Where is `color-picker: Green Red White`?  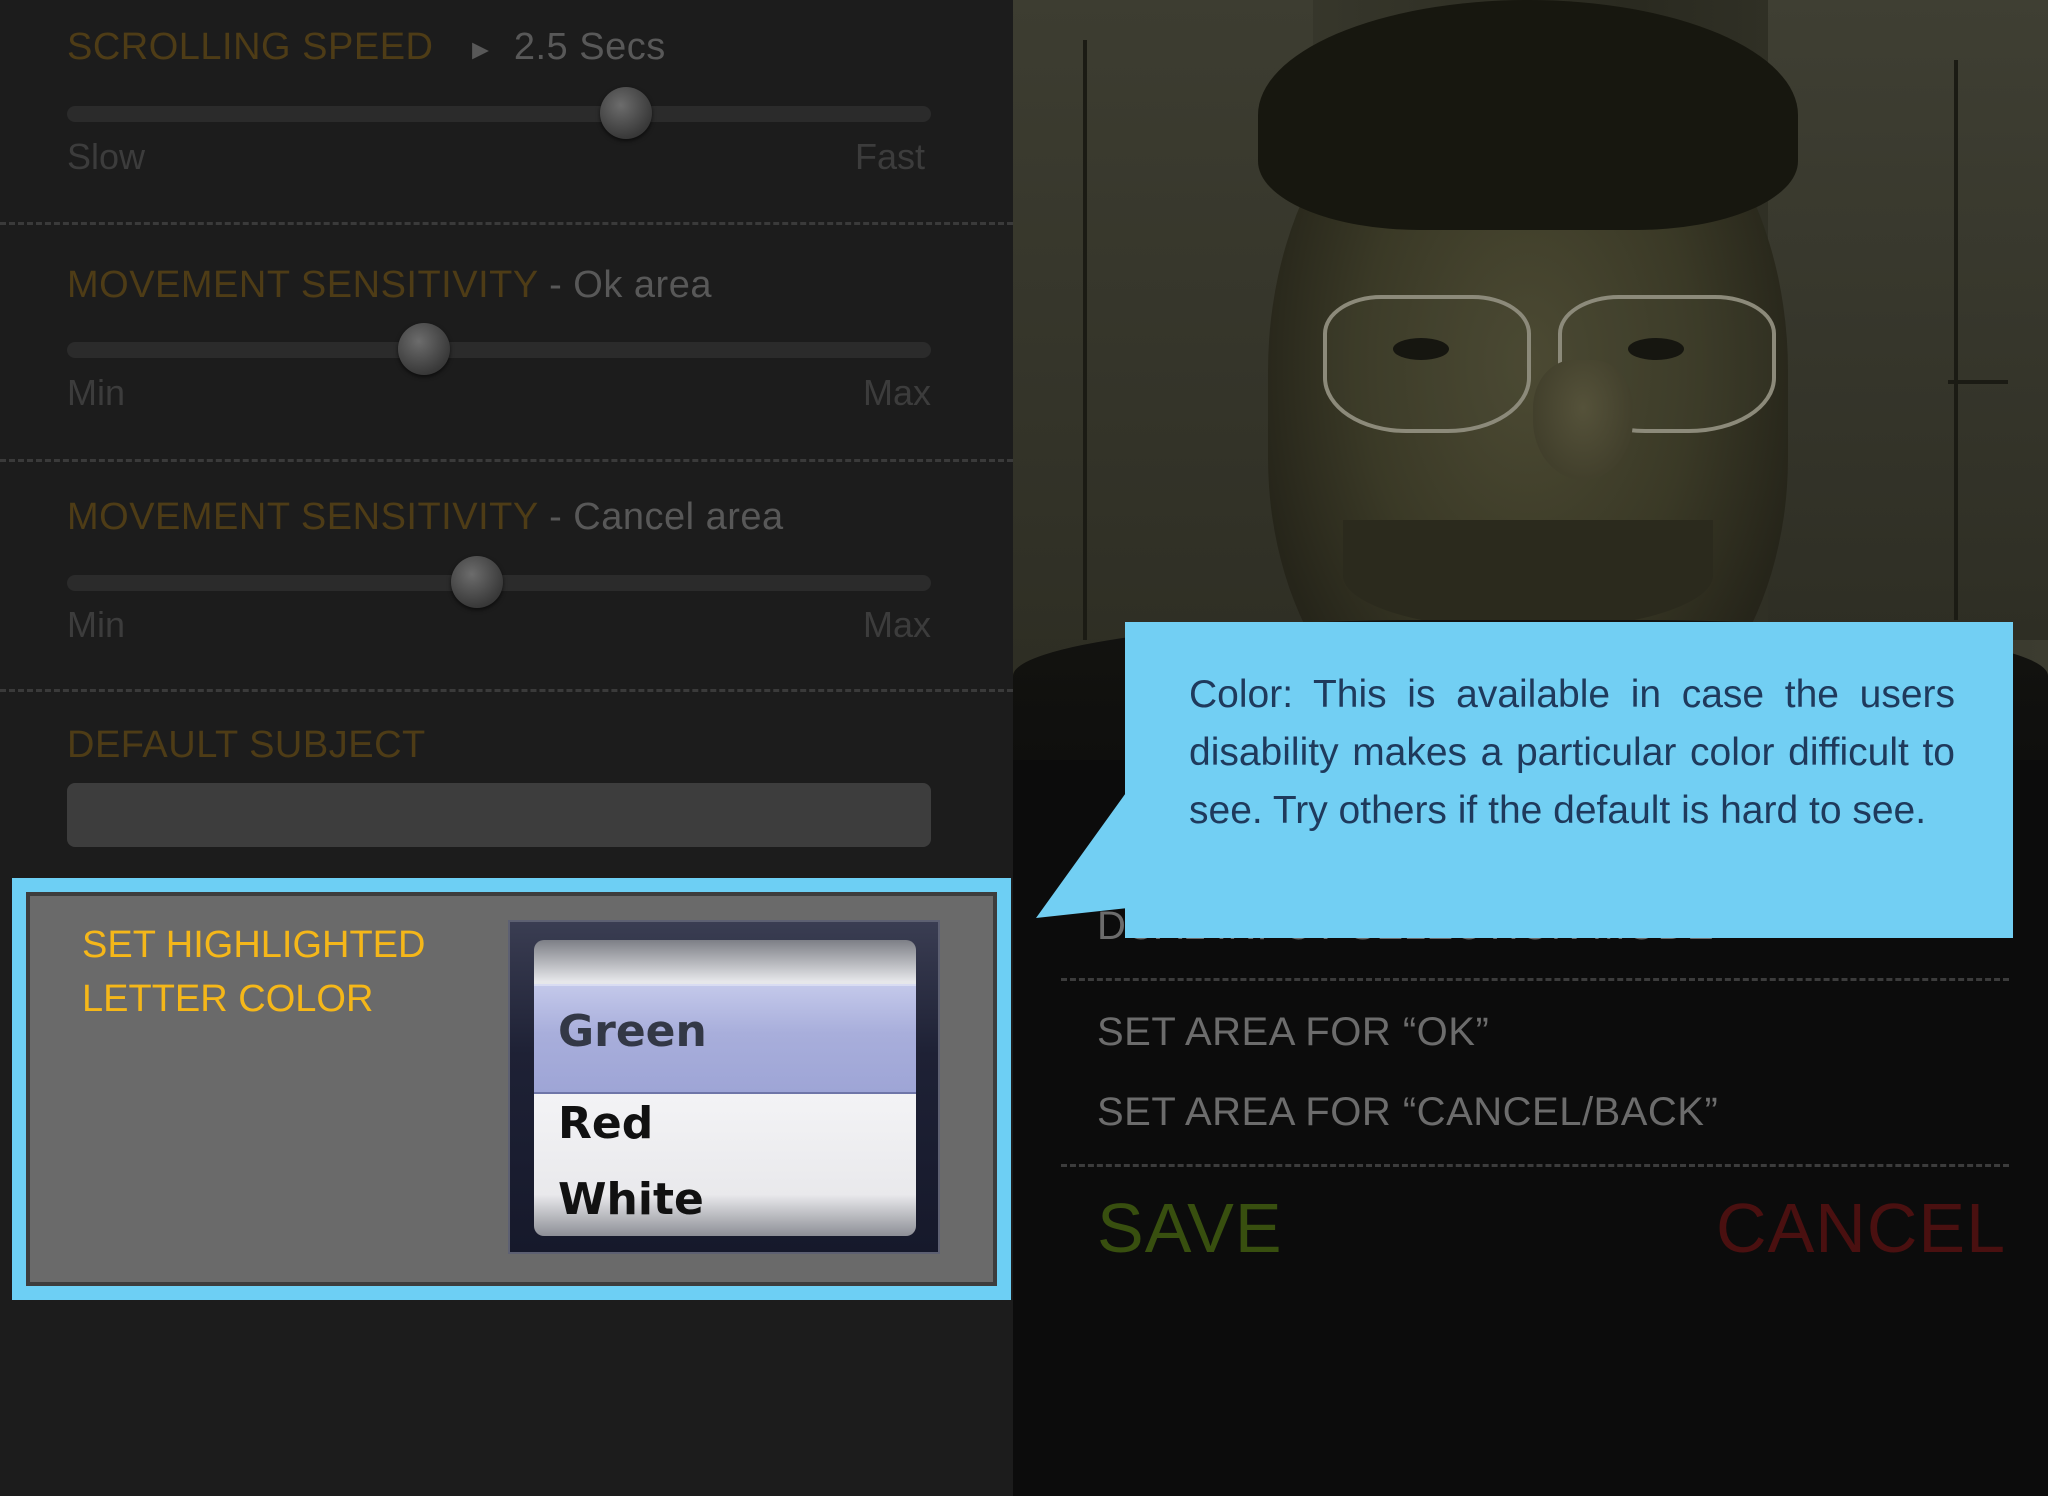
color-picker: Green Red White is located at coordinates (724, 1087).